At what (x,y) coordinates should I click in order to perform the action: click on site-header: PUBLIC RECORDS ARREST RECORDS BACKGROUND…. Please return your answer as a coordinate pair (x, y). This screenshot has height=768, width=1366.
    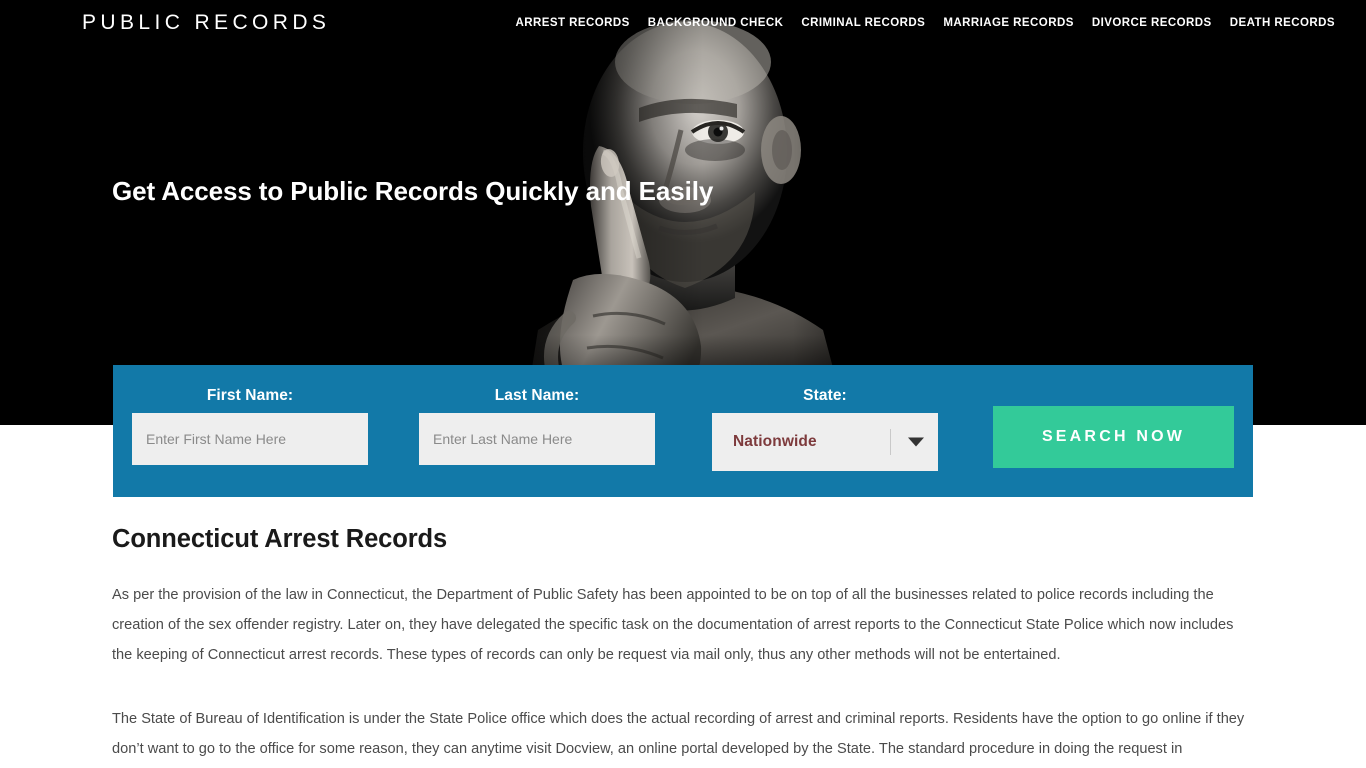
    Looking at the image, I should click on (683, 23).